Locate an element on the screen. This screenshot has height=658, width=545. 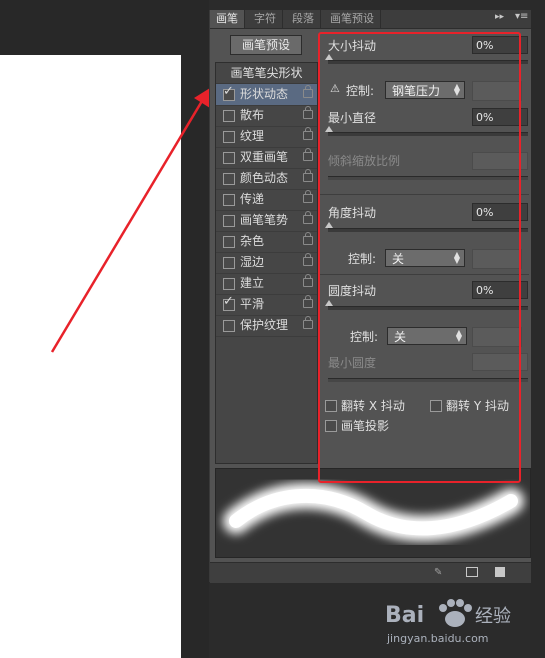
list-item-label: 双重画笔 is located at coordinates (264, 157).